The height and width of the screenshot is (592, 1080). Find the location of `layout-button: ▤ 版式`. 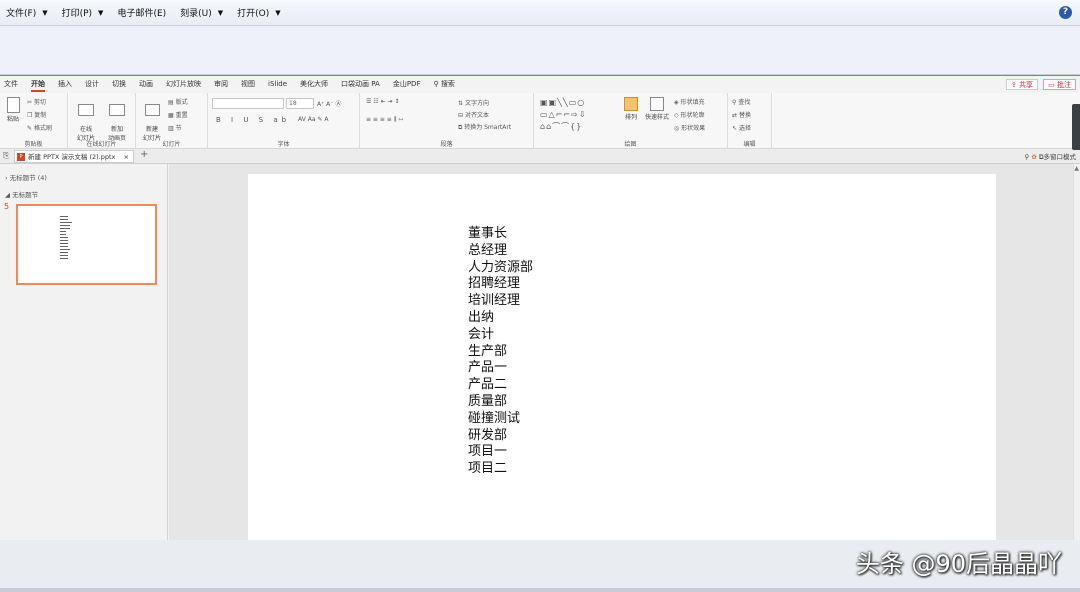

layout-button: ▤ 版式 is located at coordinates (178, 101).